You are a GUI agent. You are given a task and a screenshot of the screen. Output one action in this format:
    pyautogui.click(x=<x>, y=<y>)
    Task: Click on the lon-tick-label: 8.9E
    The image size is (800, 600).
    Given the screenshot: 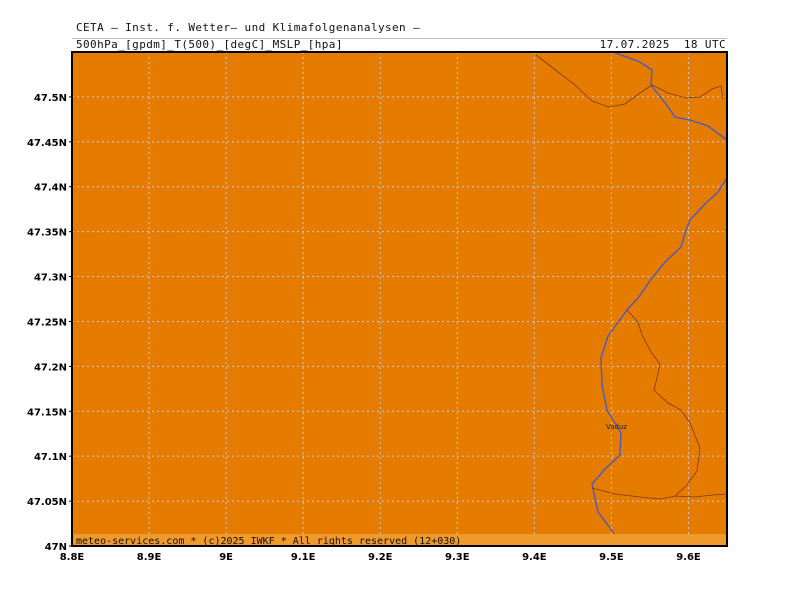 What is the action you would take?
    pyautogui.click(x=149, y=557)
    